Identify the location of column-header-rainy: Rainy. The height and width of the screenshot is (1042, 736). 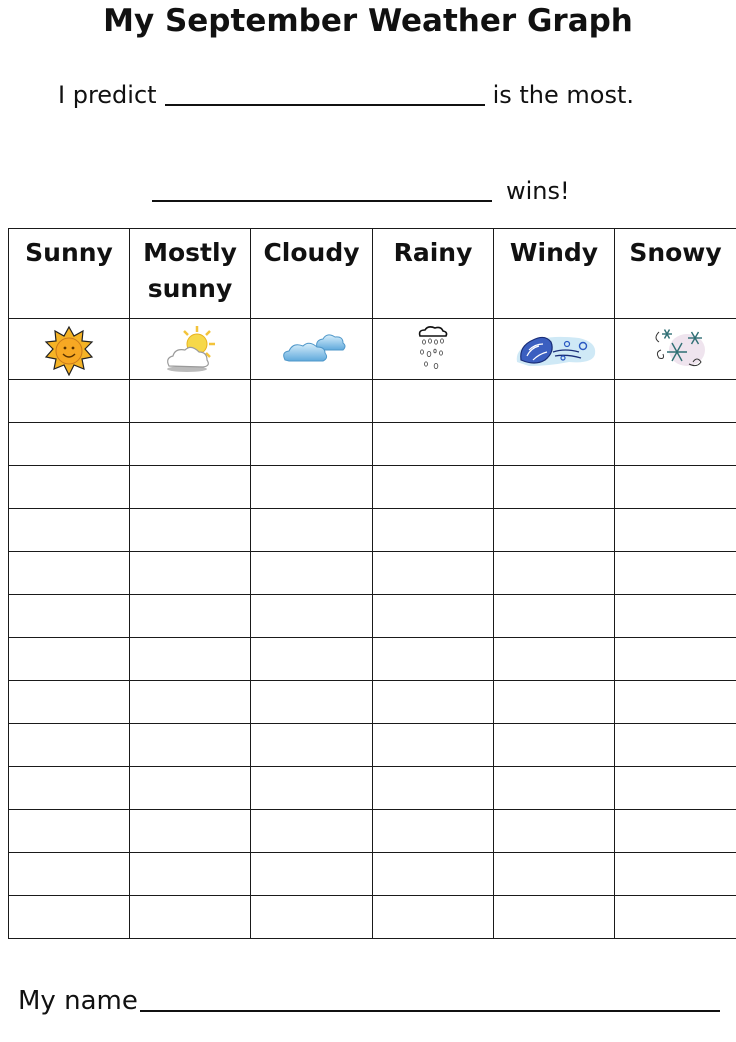
(433, 273).